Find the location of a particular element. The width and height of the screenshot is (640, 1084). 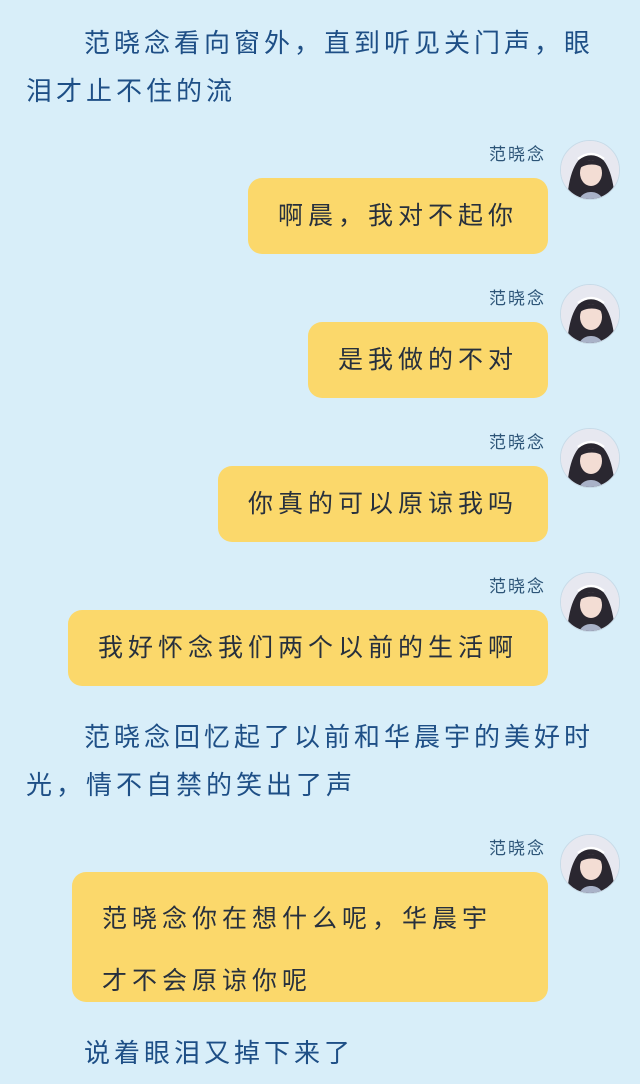

narration-text: 说着眼泪又掉下来了 is located at coordinates (219, 1054).